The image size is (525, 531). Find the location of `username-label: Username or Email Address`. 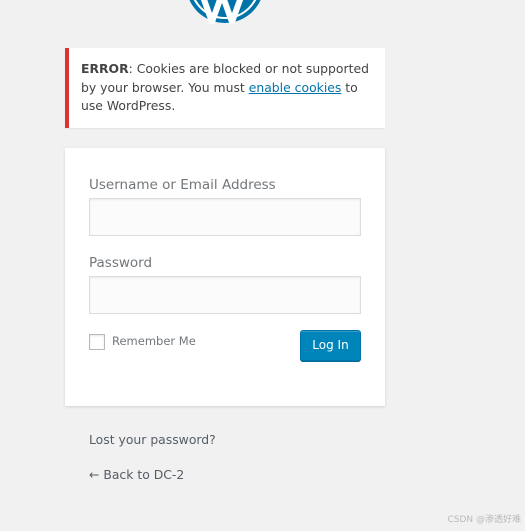

username-label: Username or Email Address is located at coordinates (182, 185).